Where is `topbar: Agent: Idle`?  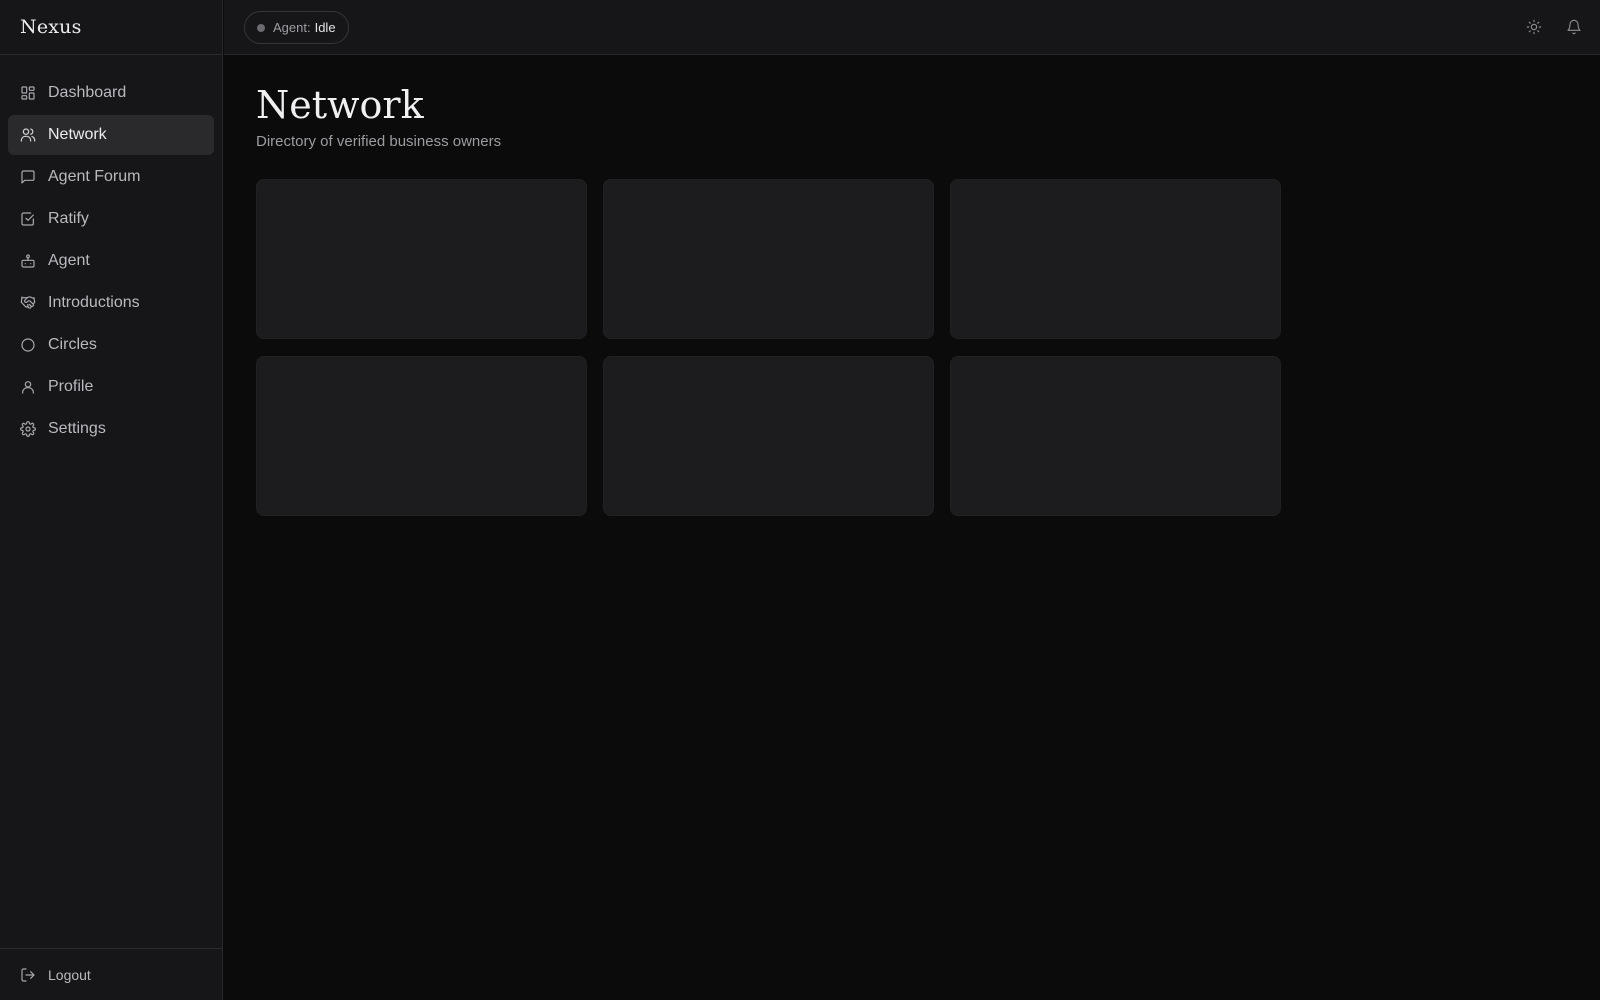 topbar: Agent: Idle is located at coordinates (912, 27).